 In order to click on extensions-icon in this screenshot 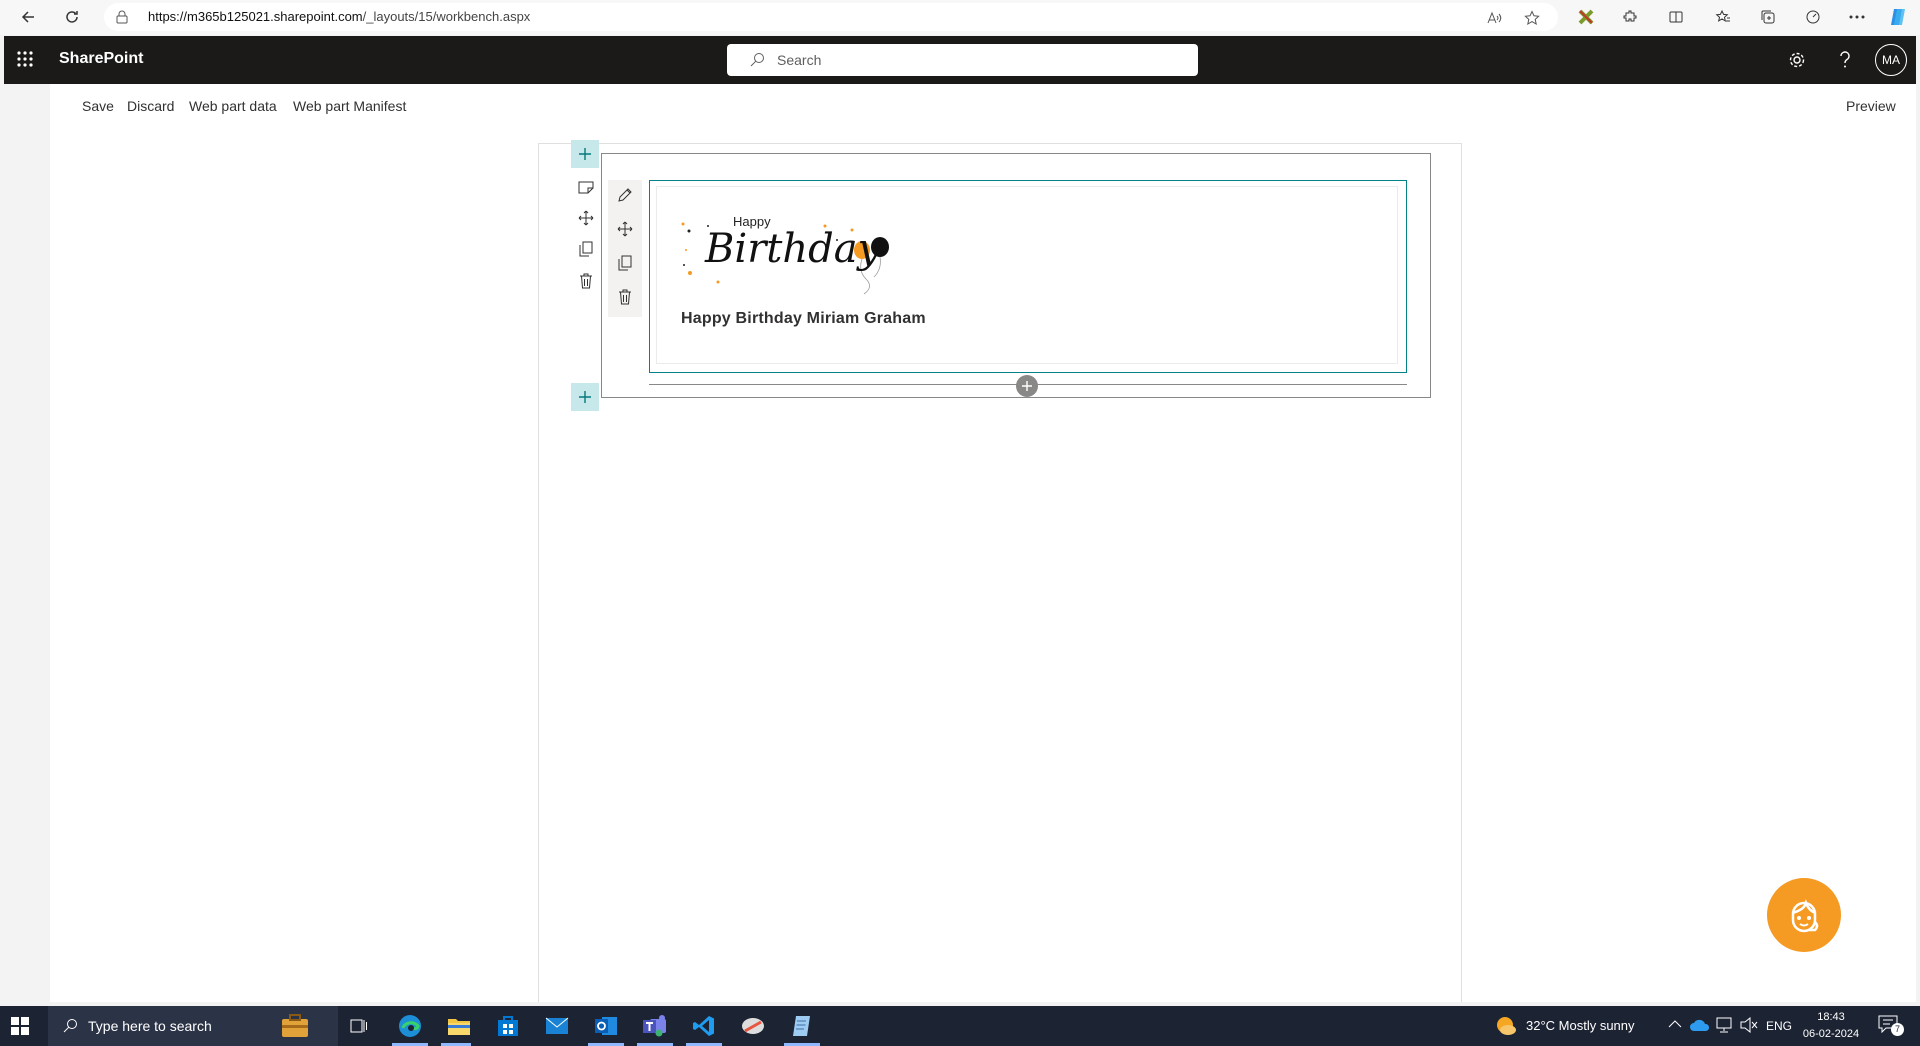, I will do `click(1630, 17)`.